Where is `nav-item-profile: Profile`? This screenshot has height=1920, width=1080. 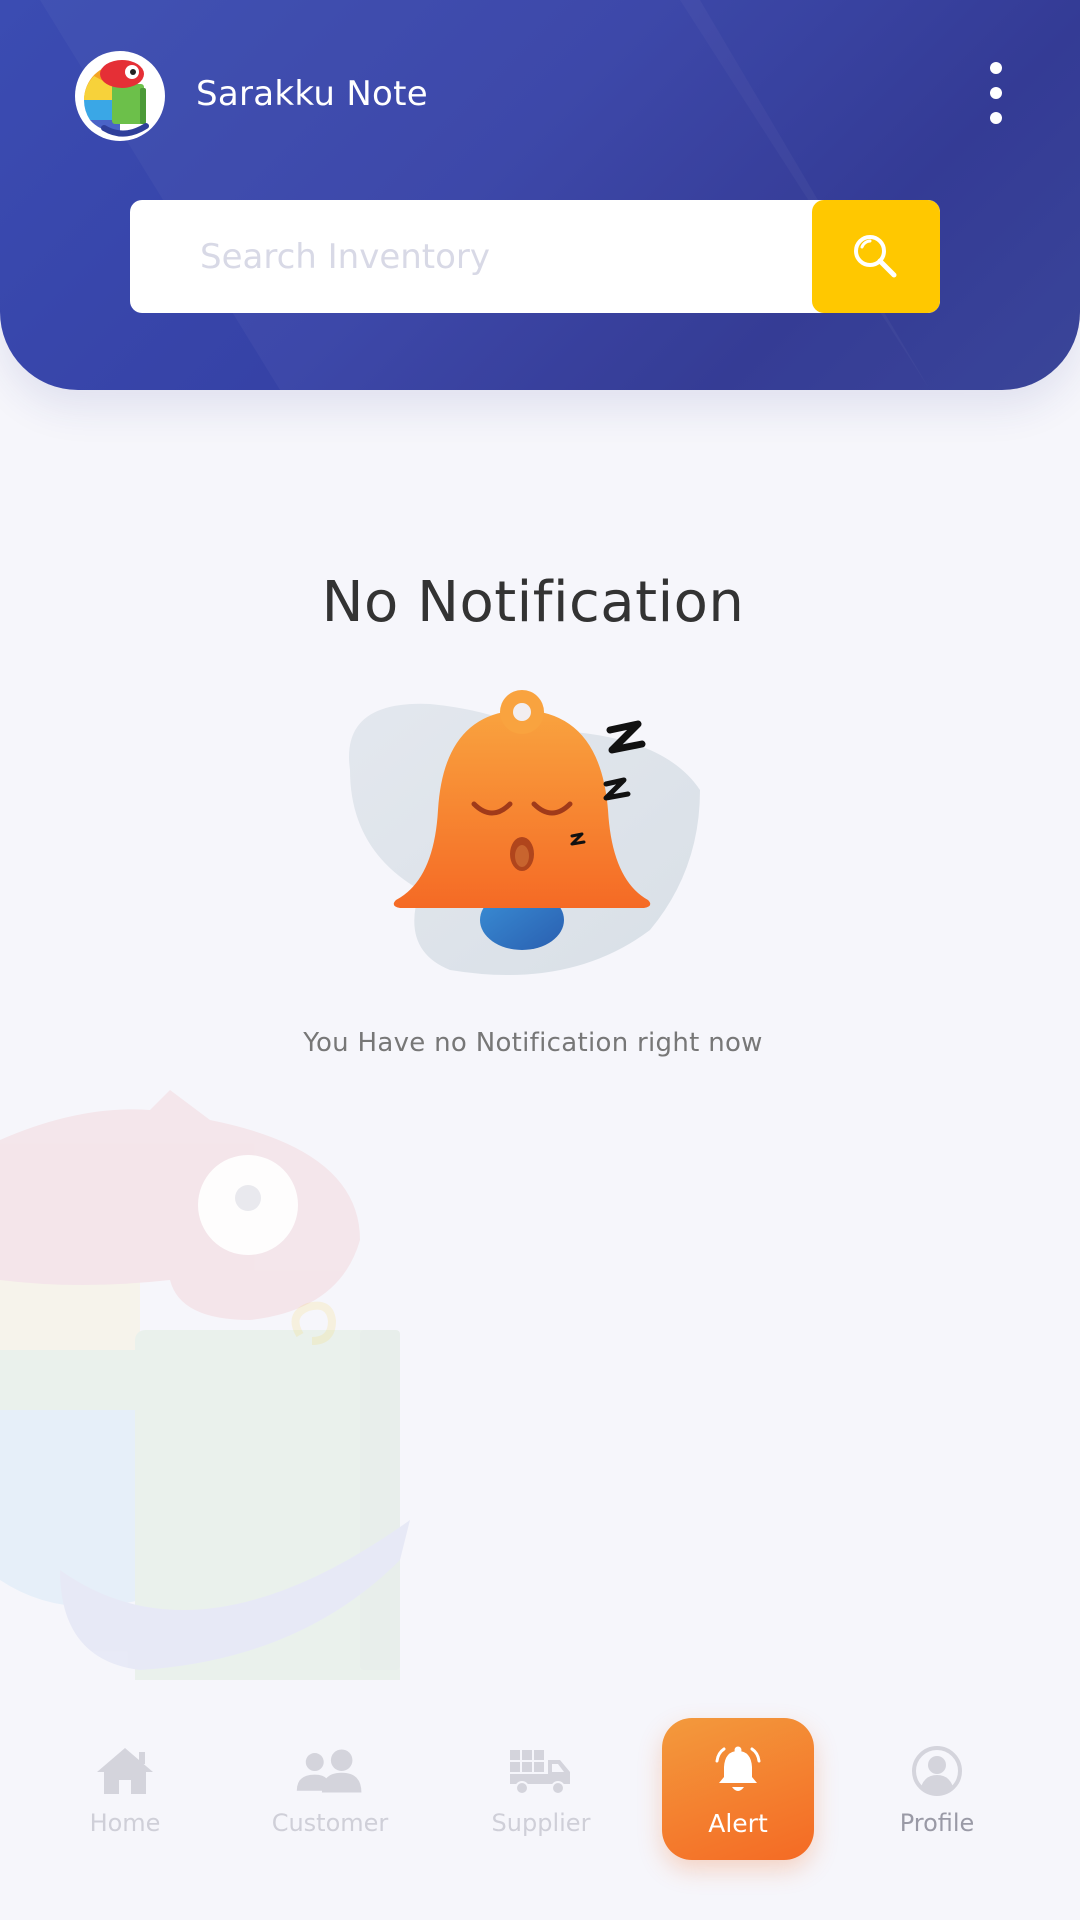 nav-item-profile: Profile is located at coordinates (937, 1789).